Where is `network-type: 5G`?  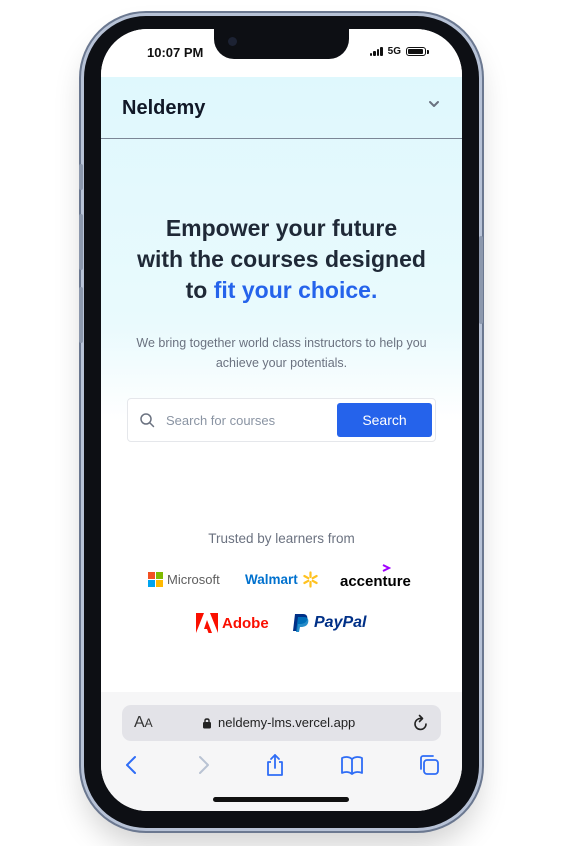
network-type: 5G is located at coordinates (394, 51).